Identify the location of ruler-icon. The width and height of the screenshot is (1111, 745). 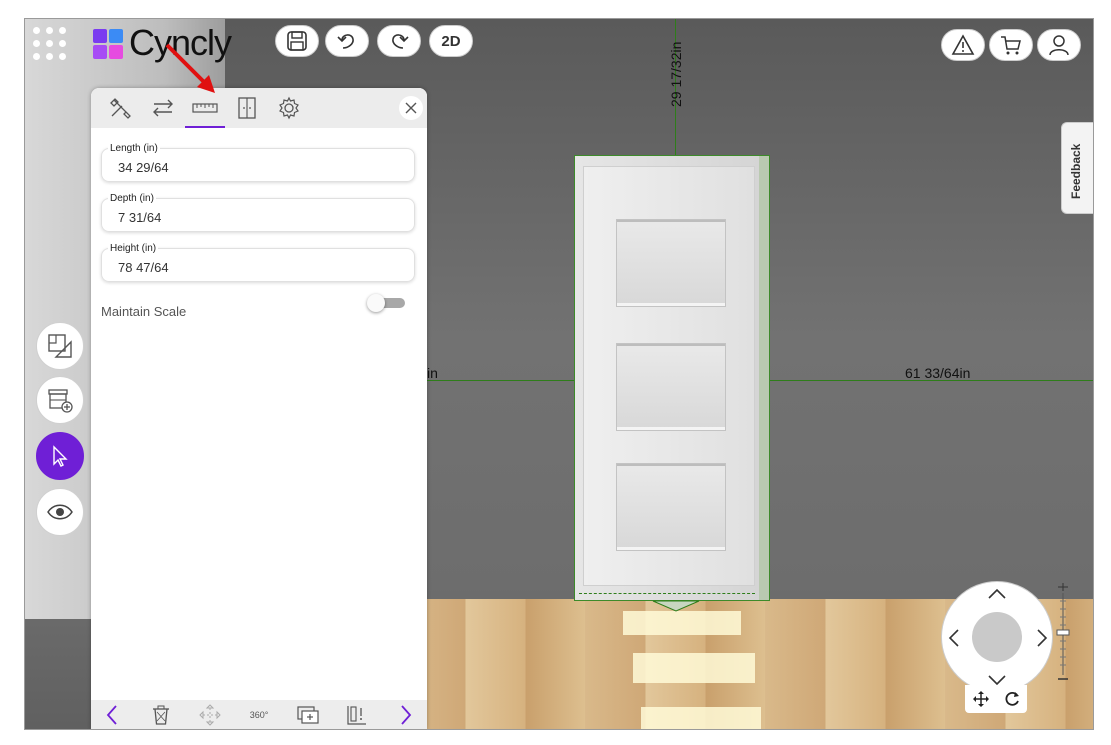
(205, 108).